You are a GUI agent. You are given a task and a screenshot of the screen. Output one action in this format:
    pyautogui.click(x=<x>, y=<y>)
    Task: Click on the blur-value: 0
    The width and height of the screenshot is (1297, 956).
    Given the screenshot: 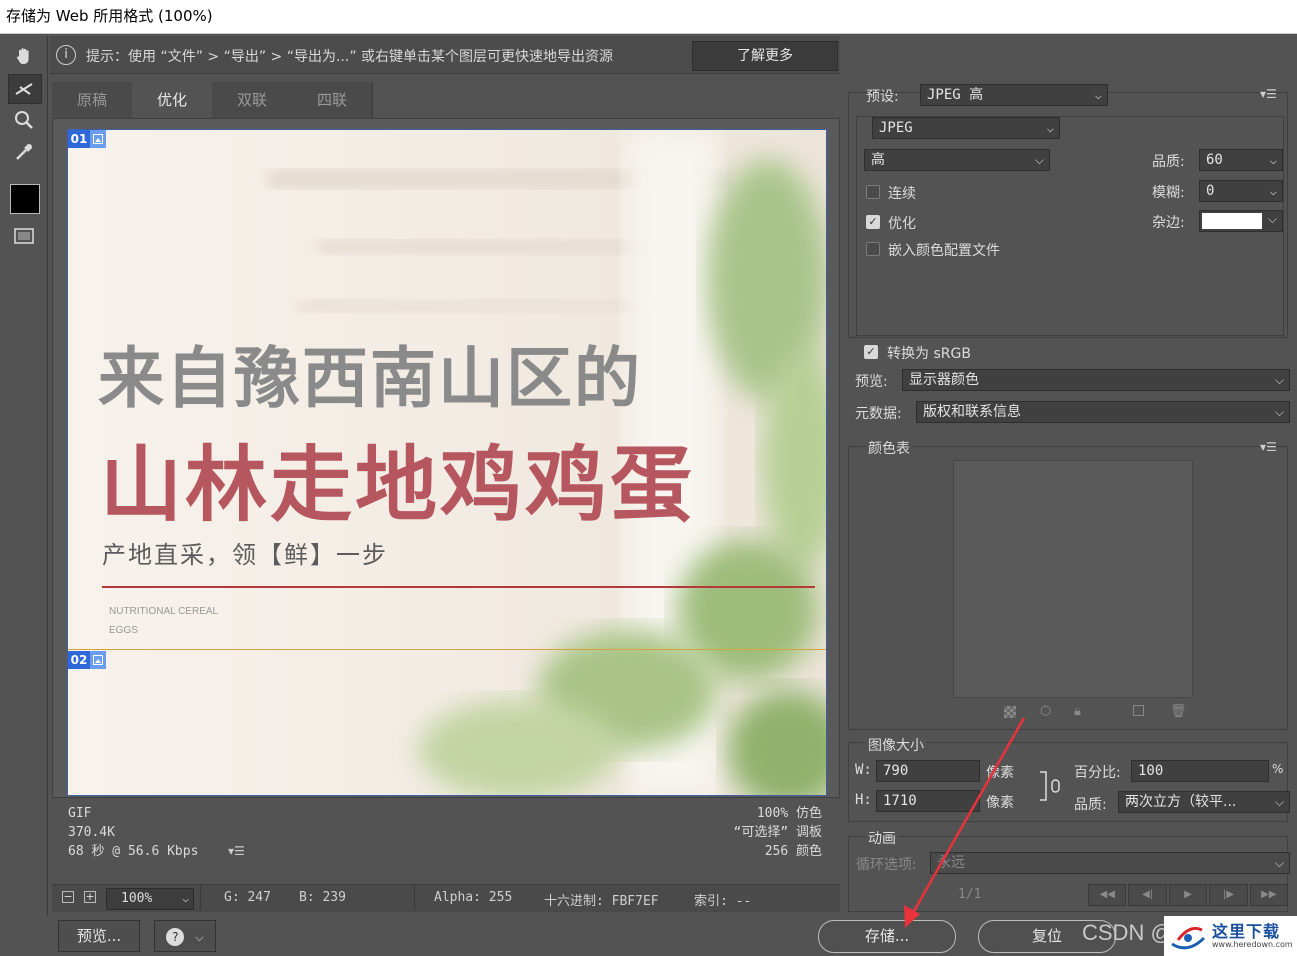 What is the action you would take?
    pyautogui.click(x=1210, y=191)
    